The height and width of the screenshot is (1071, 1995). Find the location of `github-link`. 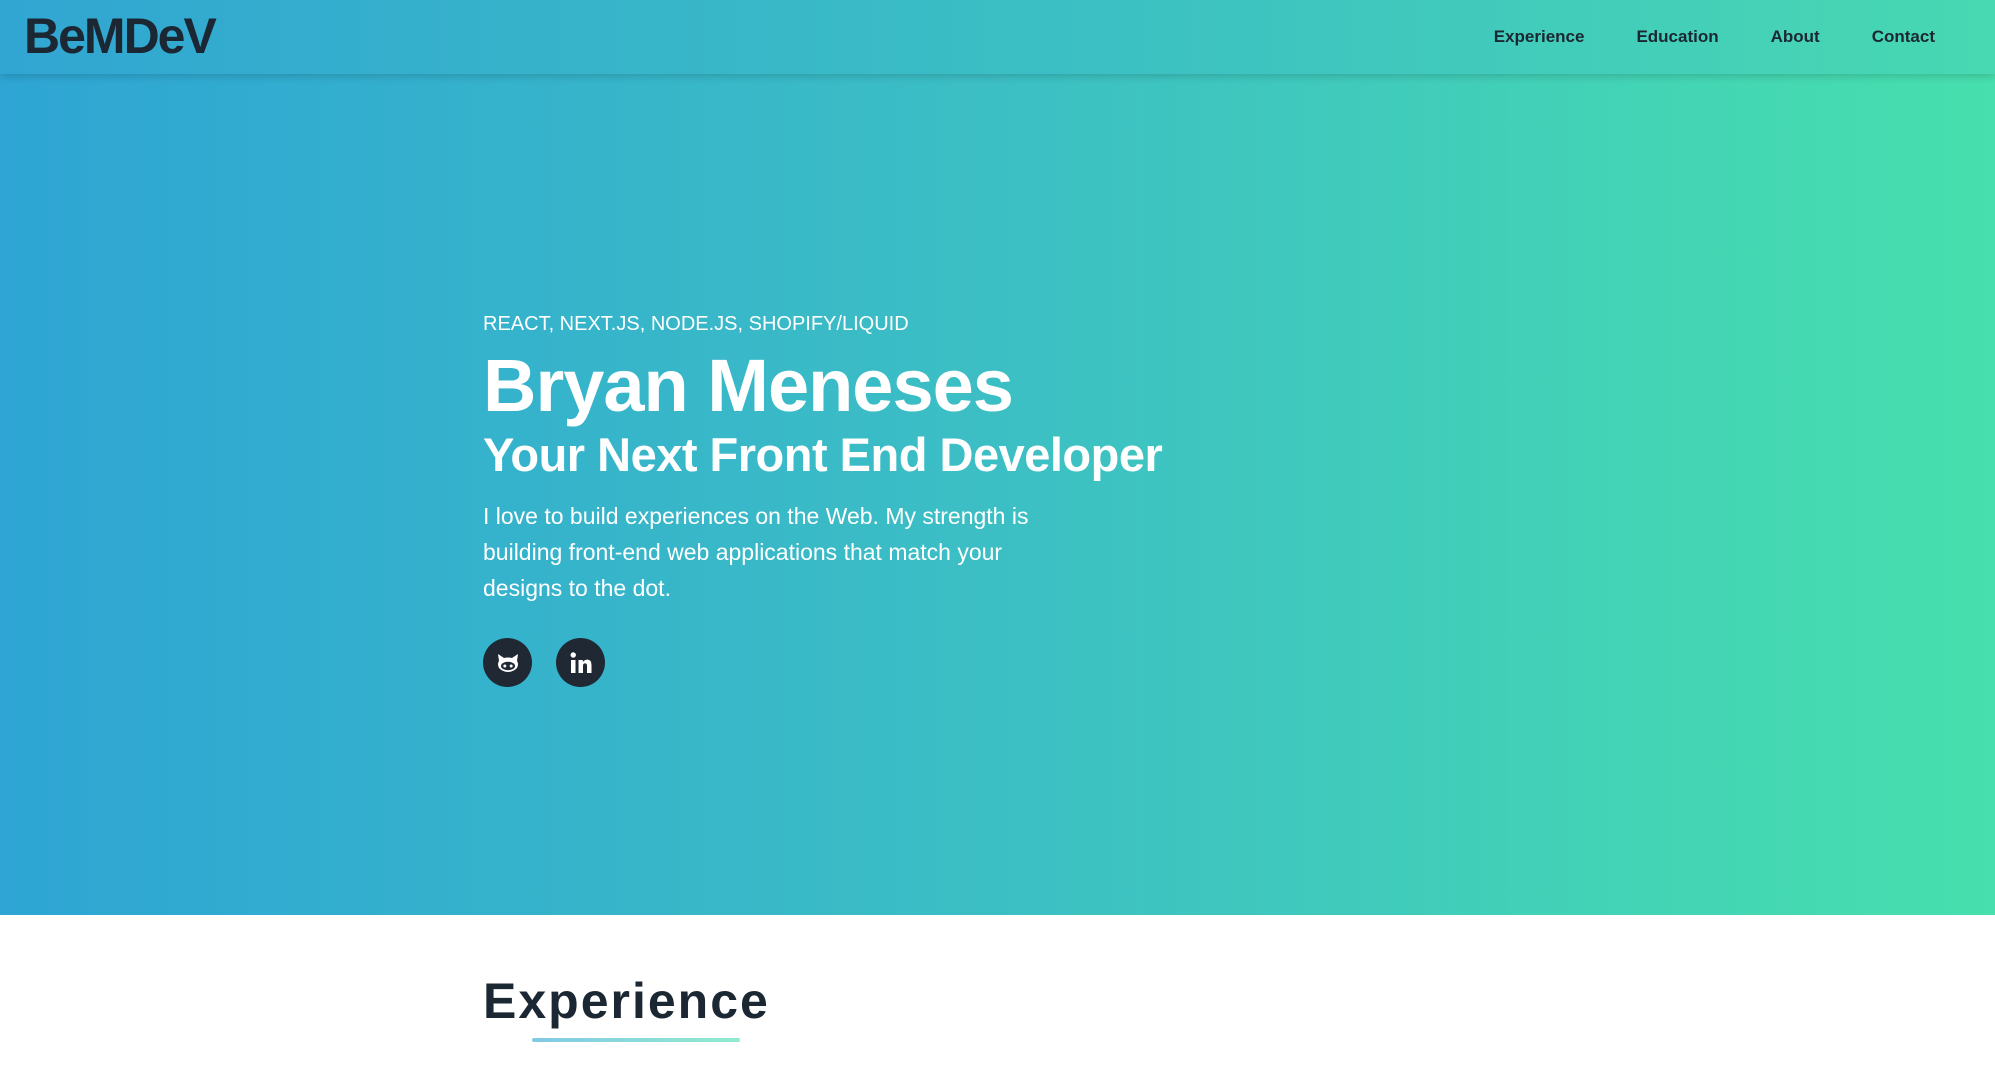

github-link is located at coordinates (507, 662).